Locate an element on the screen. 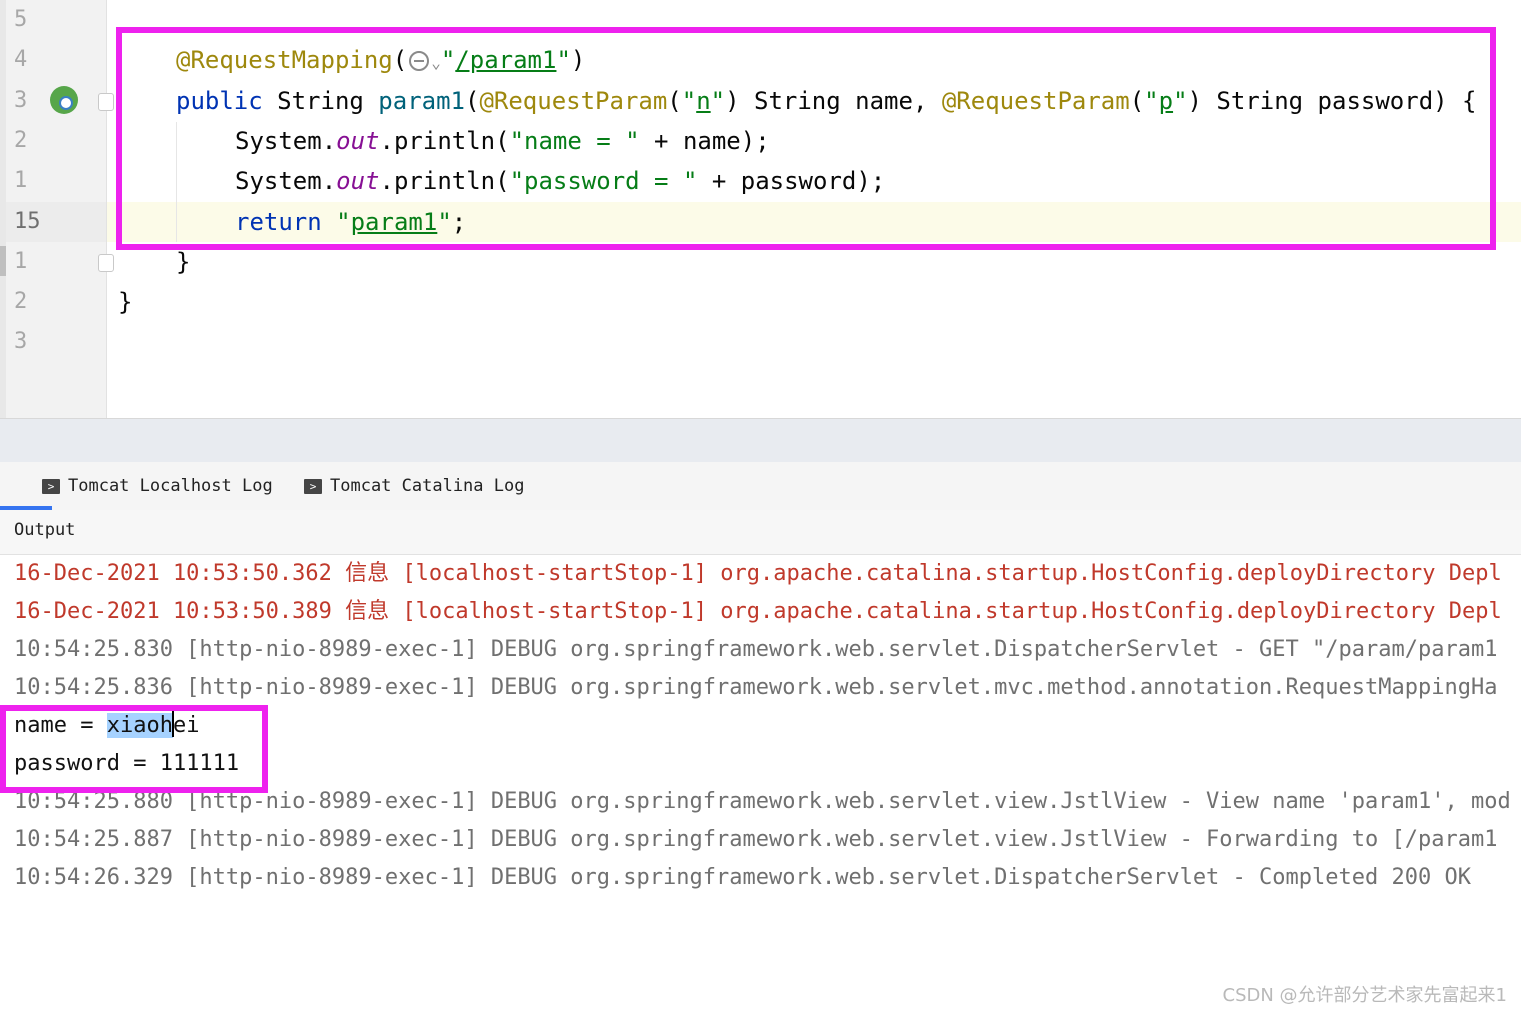  tab-label: Tomcat Catalina Log is located at coordinates (427, 486).